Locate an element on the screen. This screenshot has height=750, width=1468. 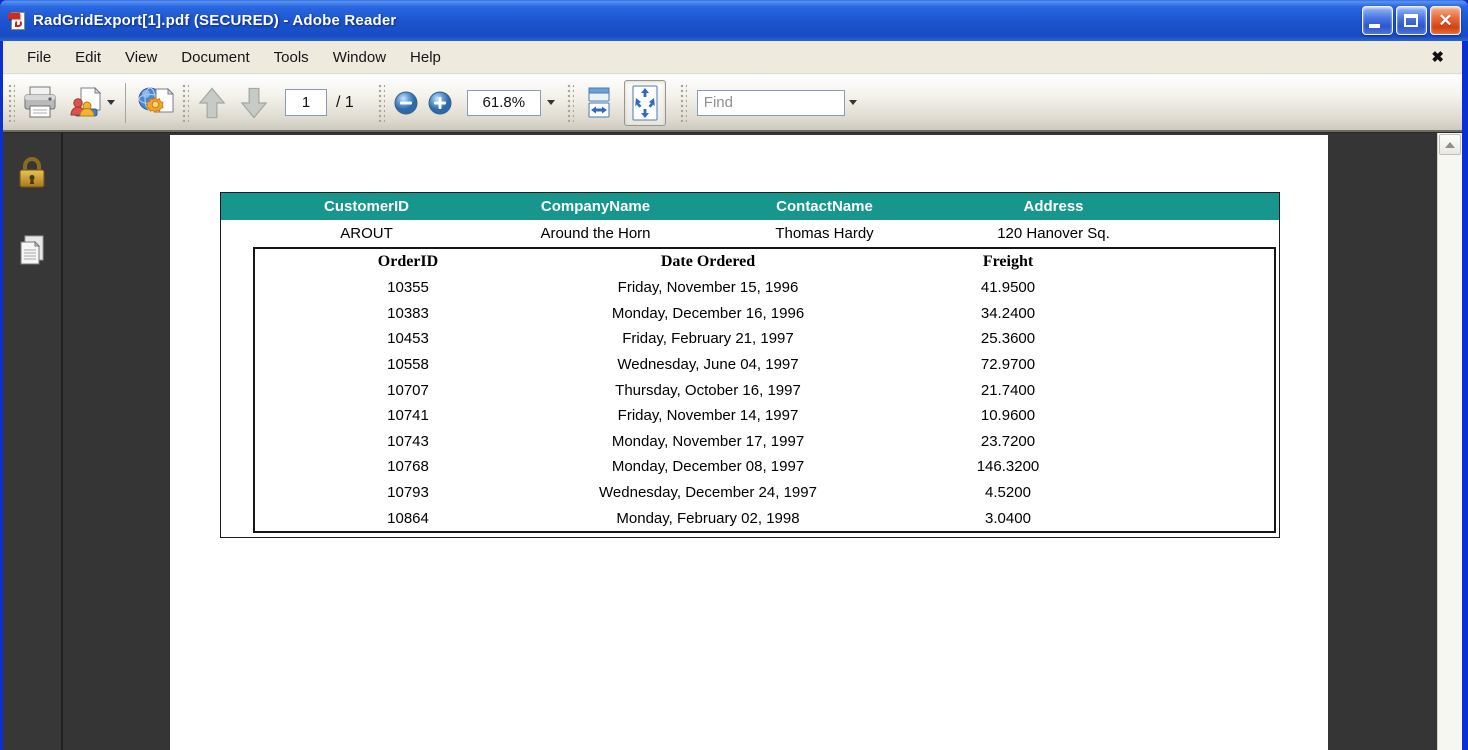
zoom-out-icon is located at coordinates (406, 102).